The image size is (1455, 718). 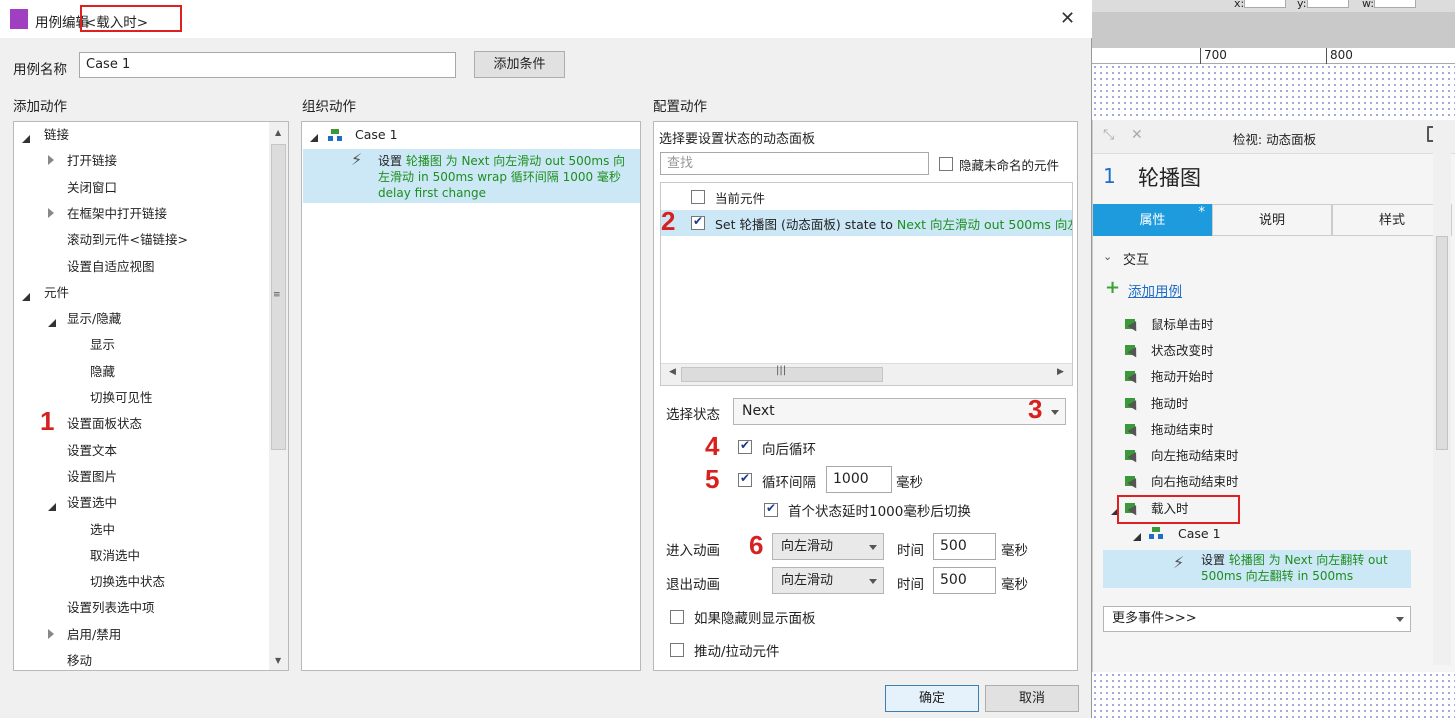 What do you see at coordinates (932, 698) in the screenshot?
I see `ok-button: 确定` at bounding box center [932, 698].